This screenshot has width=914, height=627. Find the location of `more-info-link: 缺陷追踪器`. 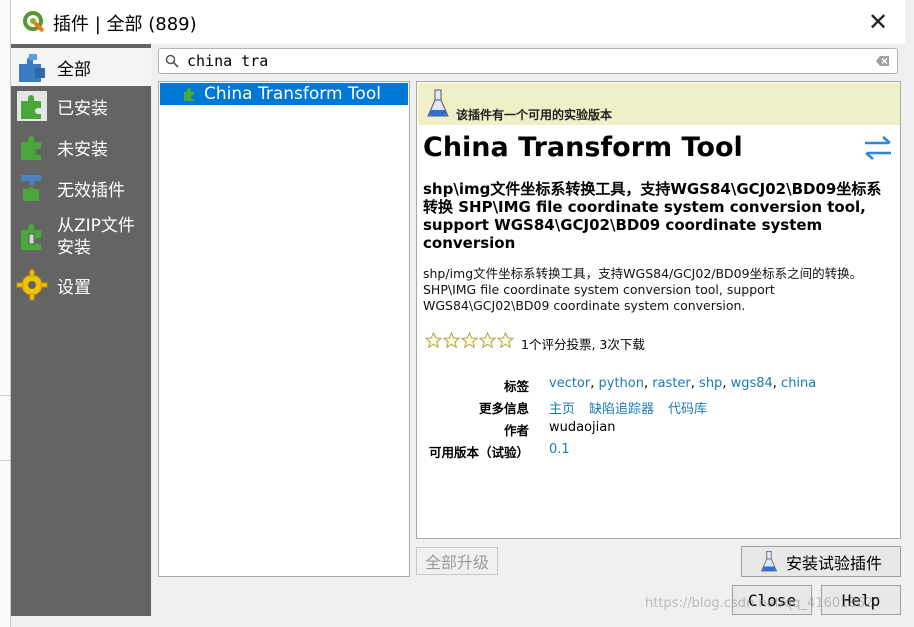

more-info-link: 缺陷追踪器 is located at coordinates (621, 409).